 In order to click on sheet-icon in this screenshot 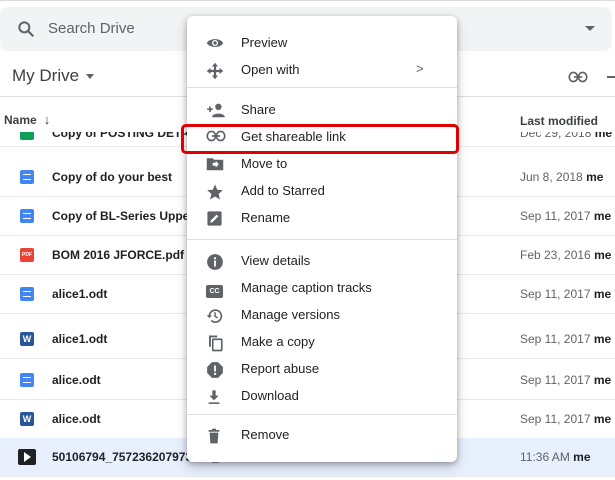, I will do `click(27, 136)`.